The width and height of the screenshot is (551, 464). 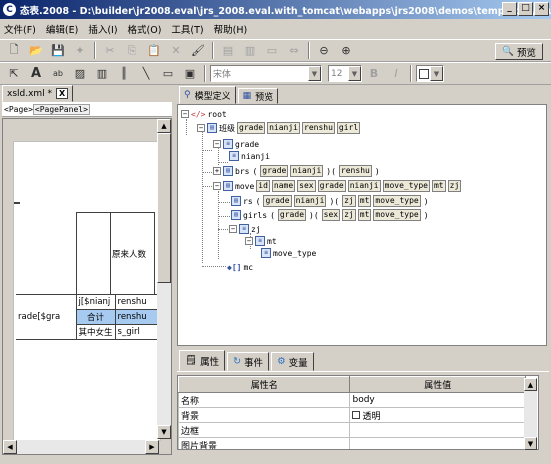 What do you see at coordinates (176, 50) in the screenshot?
I see `delete-icon: ✕` at bounding box center [176, 50].